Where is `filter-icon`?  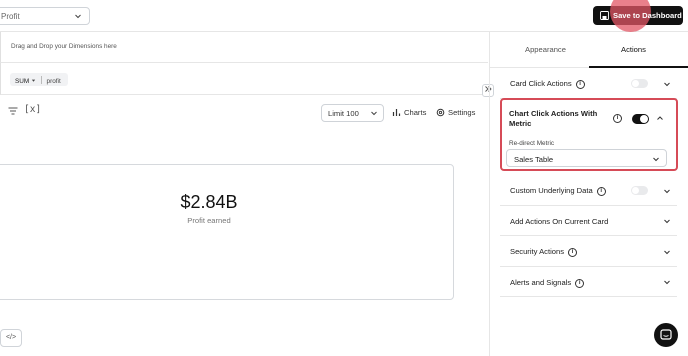 filter-icon is located at coordinates (13, 111).